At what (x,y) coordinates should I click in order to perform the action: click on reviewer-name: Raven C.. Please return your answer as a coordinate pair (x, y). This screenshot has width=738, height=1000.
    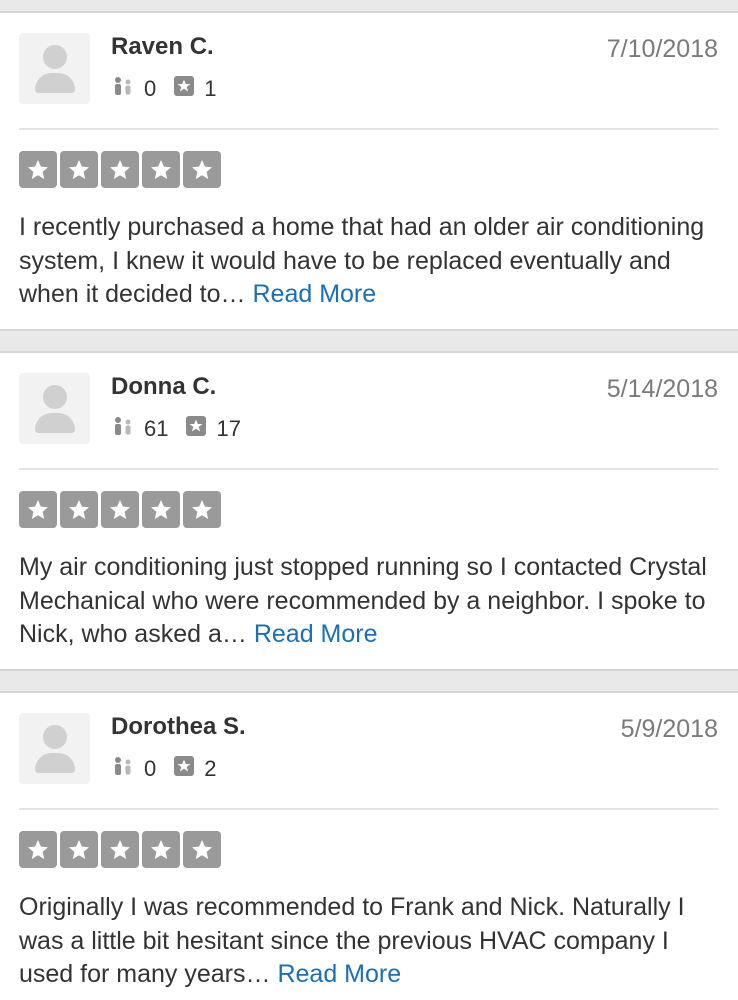
    Looking at the image, I should click on (162, 47).